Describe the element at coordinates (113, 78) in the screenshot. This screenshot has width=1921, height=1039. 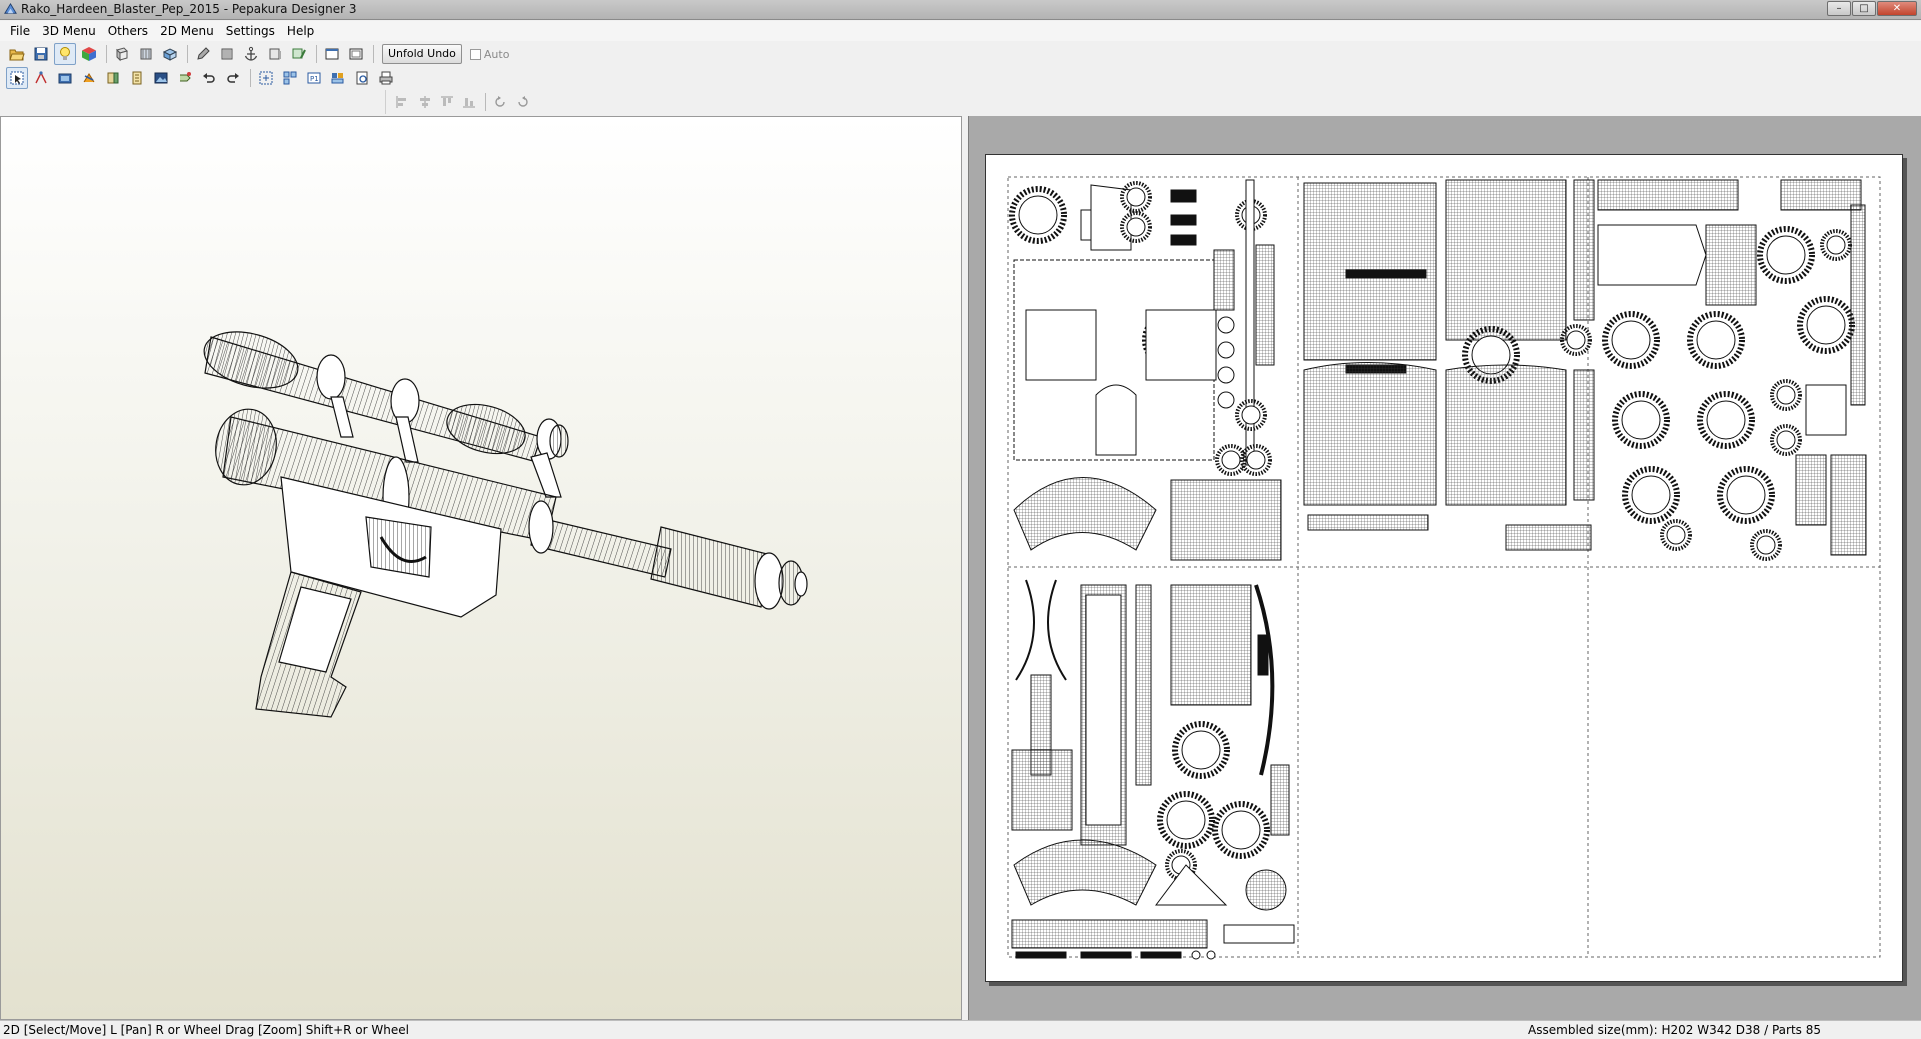
I see `edit-edge-icon` at that location.